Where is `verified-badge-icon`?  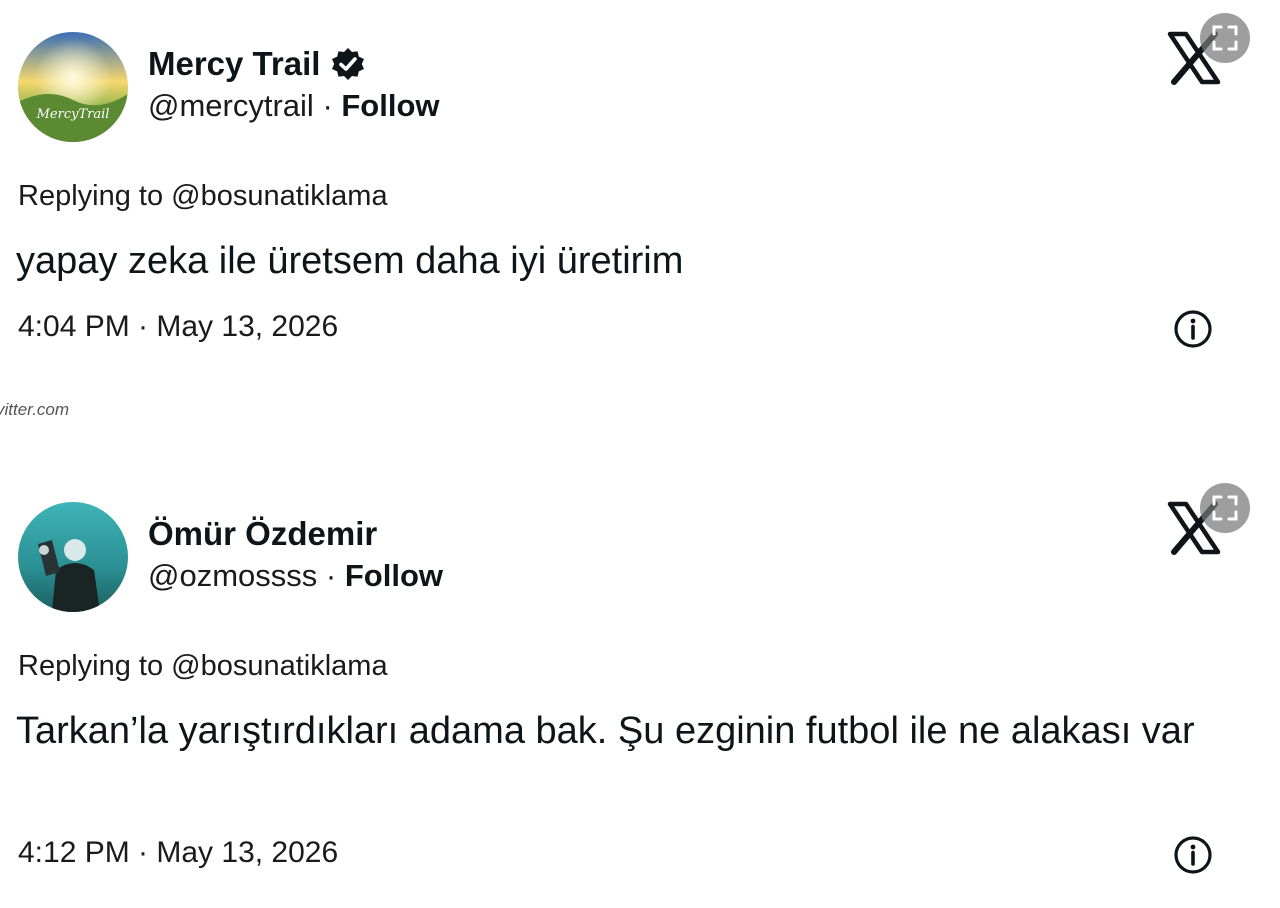 verified-badge-icon is located at coordinates (348, 64).